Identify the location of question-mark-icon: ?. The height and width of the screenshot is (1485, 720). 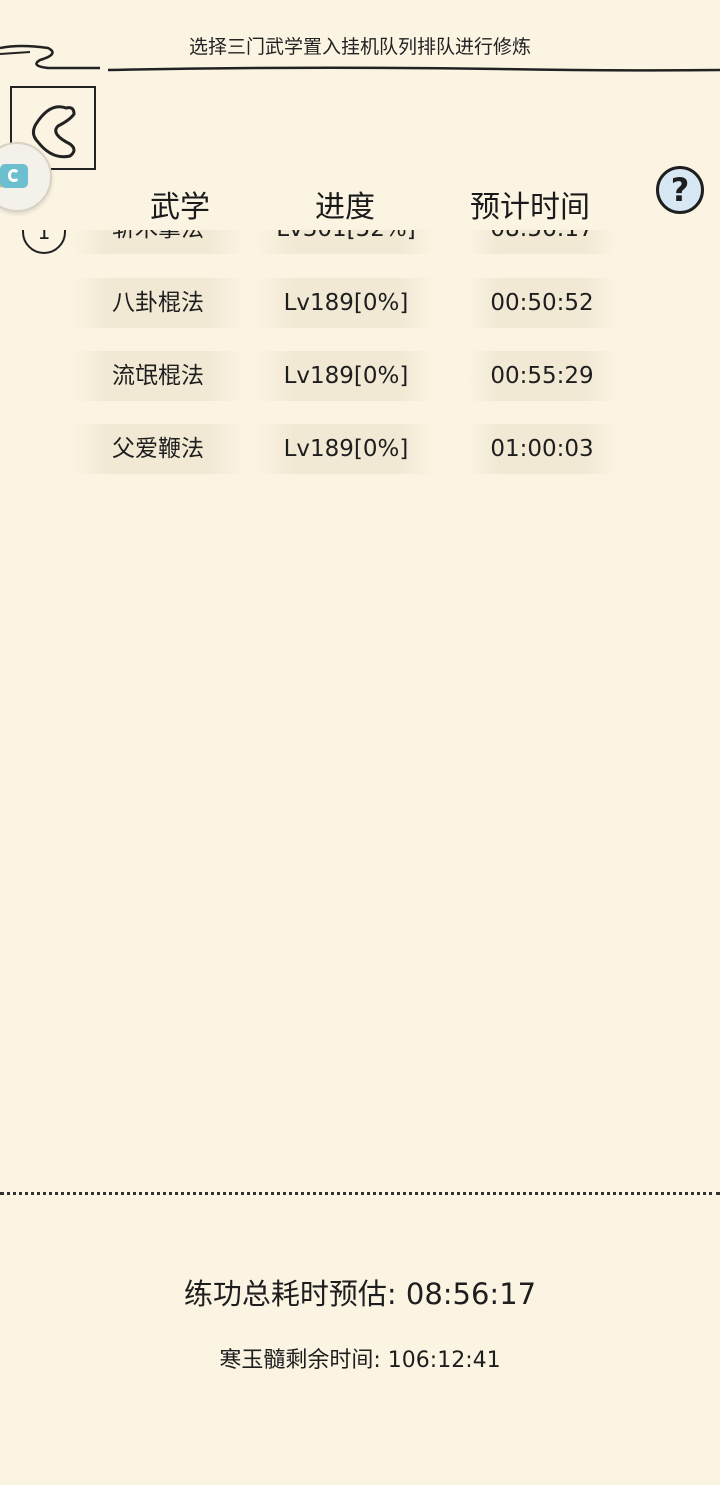
(680, 190).